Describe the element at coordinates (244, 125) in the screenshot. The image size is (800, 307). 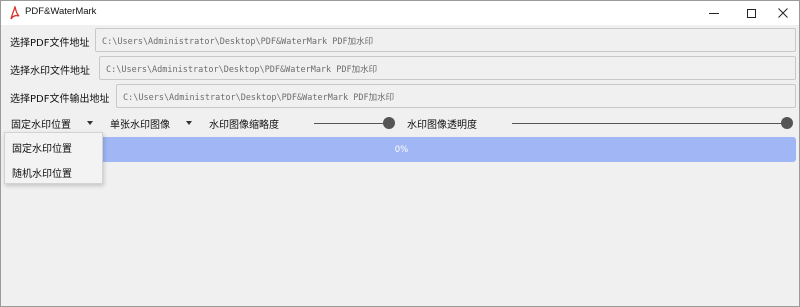
I see `scale-label: 水印图像缩略度` at that location.